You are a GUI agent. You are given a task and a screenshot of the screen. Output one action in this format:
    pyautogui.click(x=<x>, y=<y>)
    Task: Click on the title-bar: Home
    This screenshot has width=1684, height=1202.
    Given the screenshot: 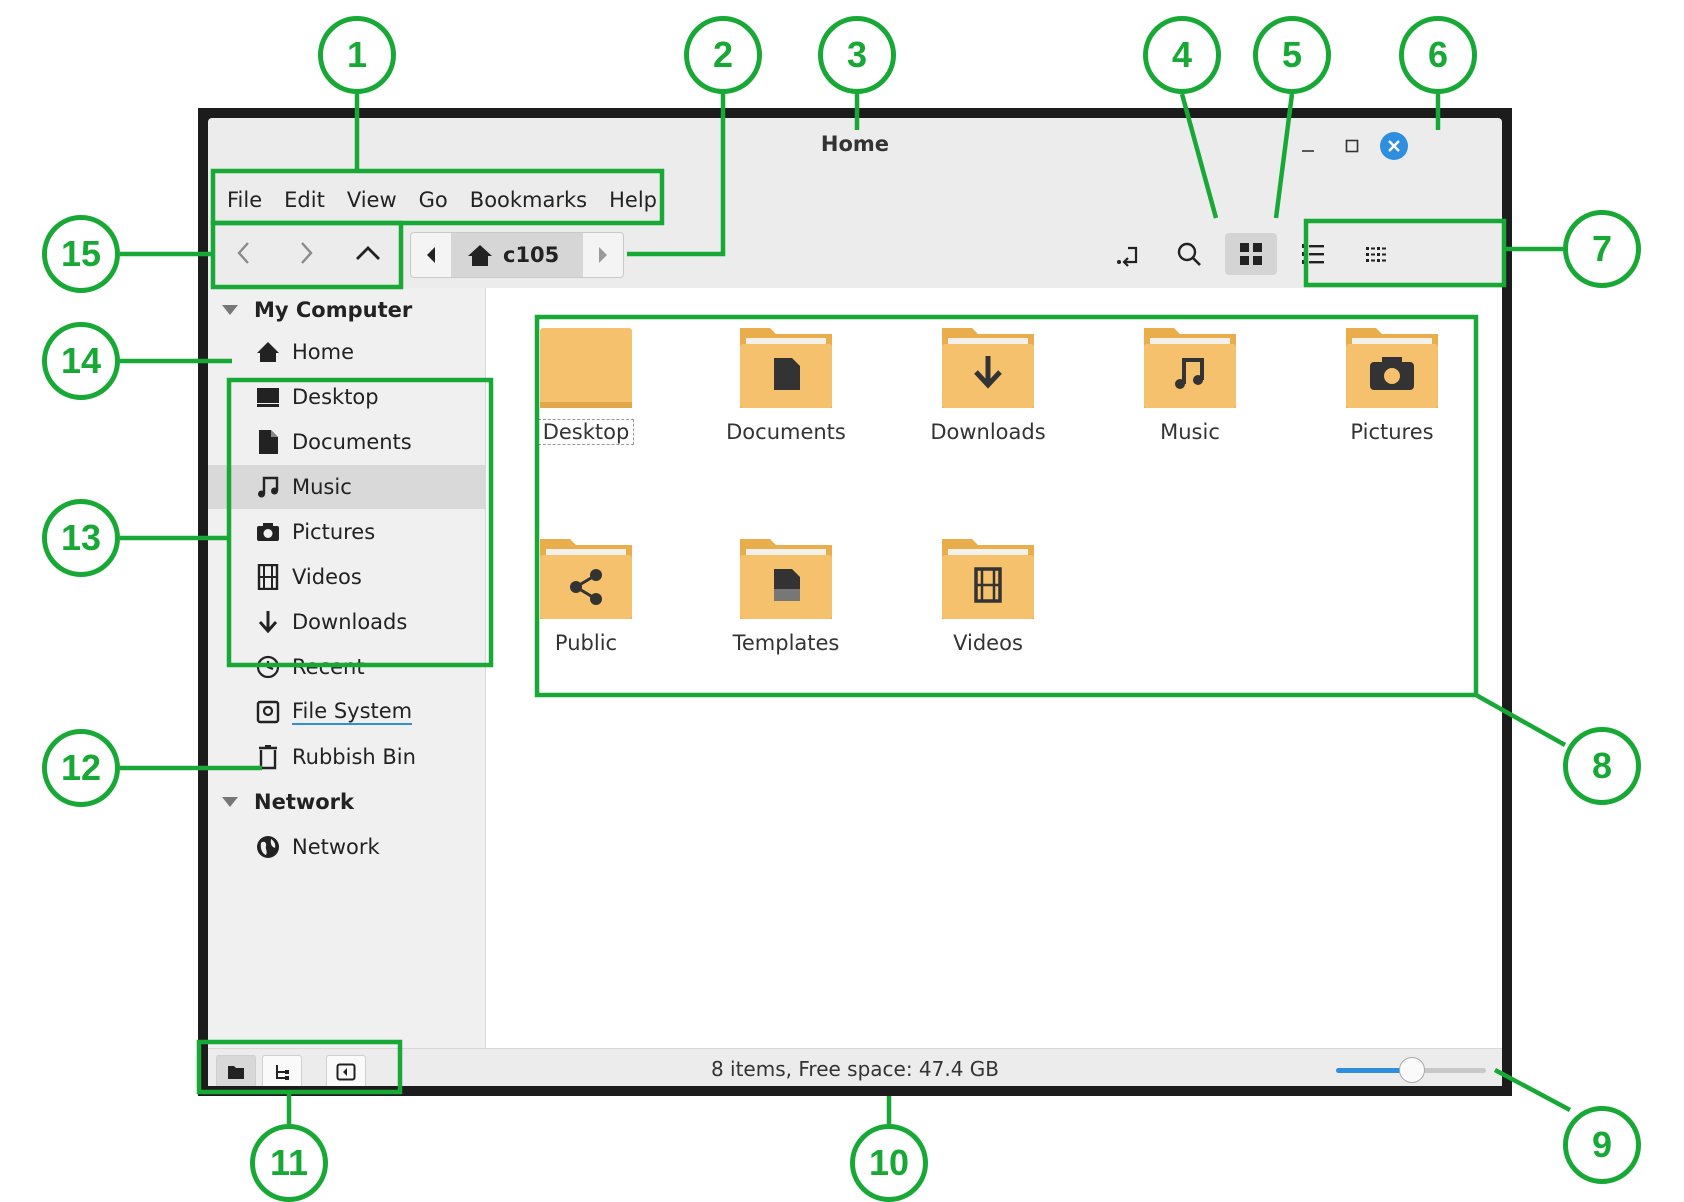 What is the action you would take?
    pyautogui.click(x=855, y=143)
    